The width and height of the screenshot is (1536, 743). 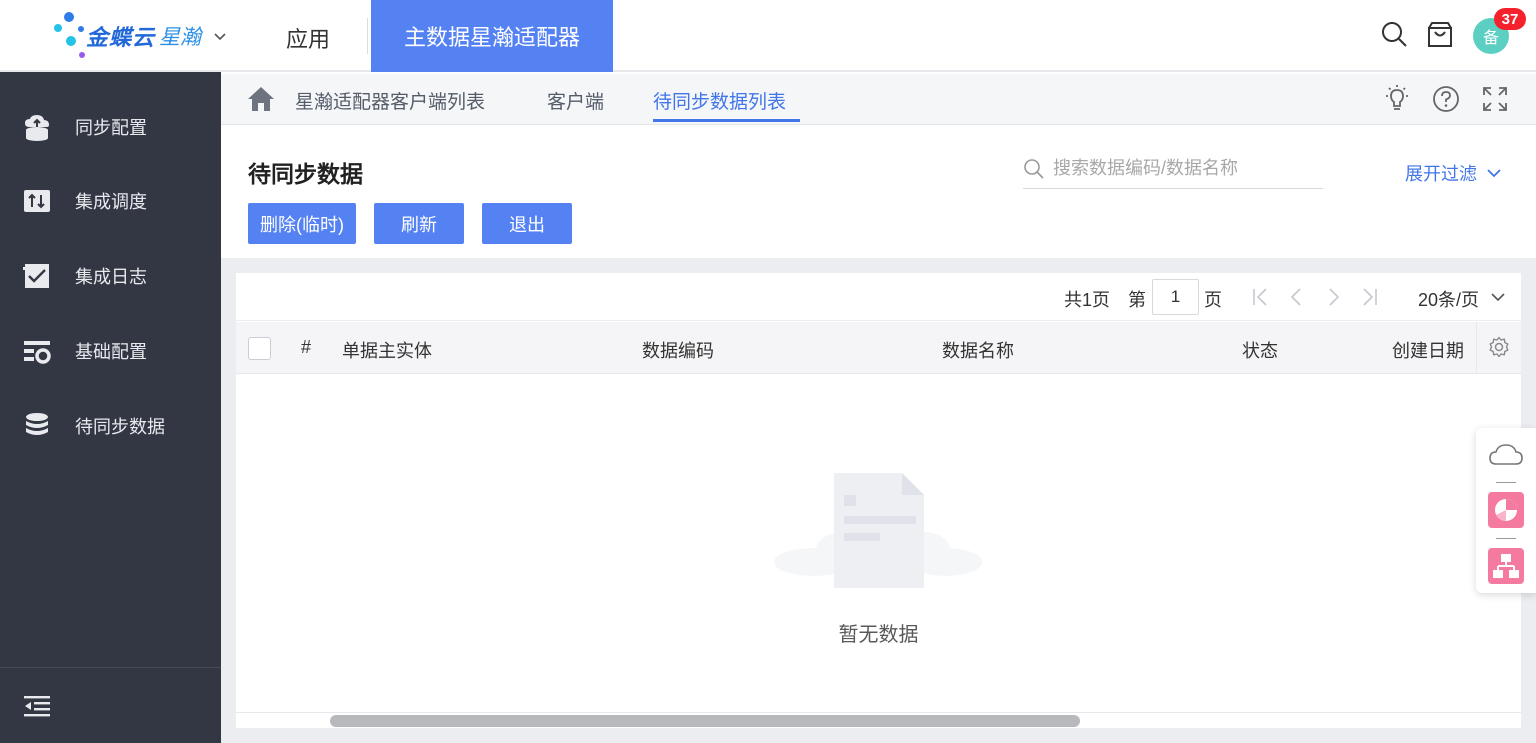 I want to click on column-header-name: 数据名称, so click(x=978, y=350).